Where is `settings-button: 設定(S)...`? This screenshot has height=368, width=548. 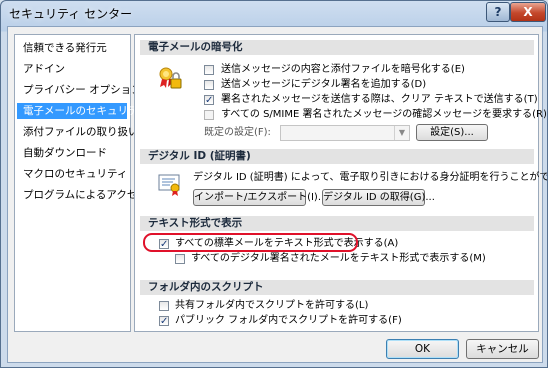 settings-button: 設定(S)... is located at coordinates (452, 132).